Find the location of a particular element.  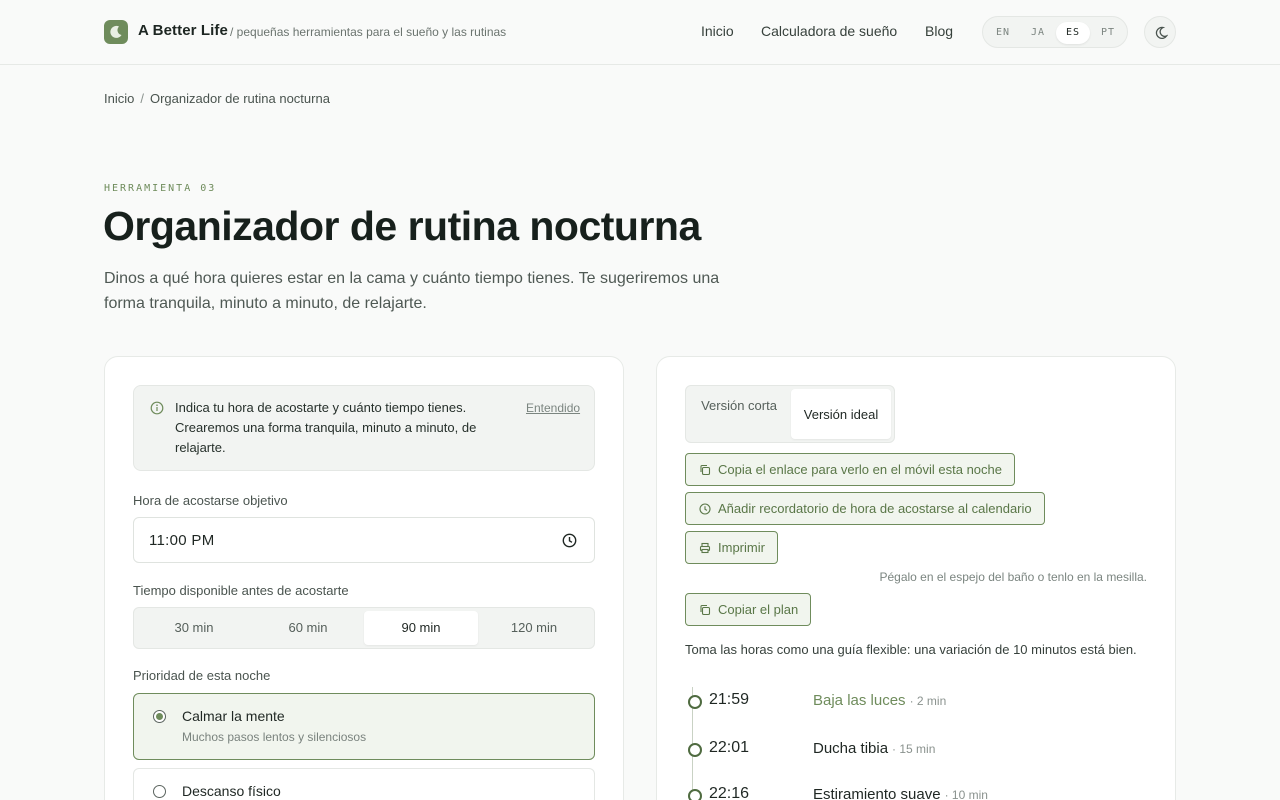

priority-label: Prioridad de esta noche is located at coordinates (202, 675).